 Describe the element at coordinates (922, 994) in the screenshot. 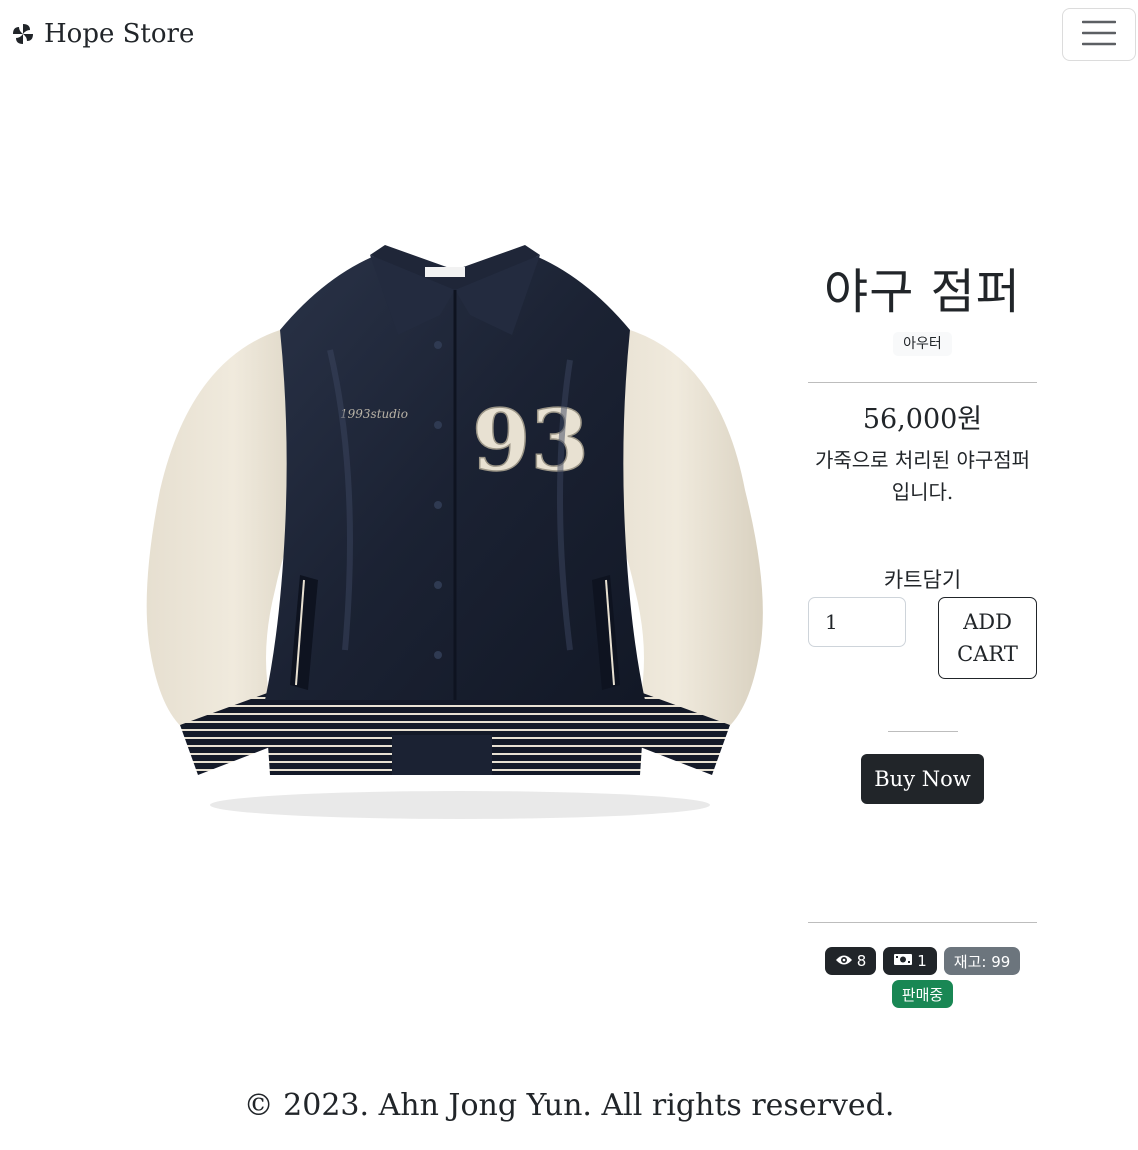

I see `status-badge: 판매중` at that location.